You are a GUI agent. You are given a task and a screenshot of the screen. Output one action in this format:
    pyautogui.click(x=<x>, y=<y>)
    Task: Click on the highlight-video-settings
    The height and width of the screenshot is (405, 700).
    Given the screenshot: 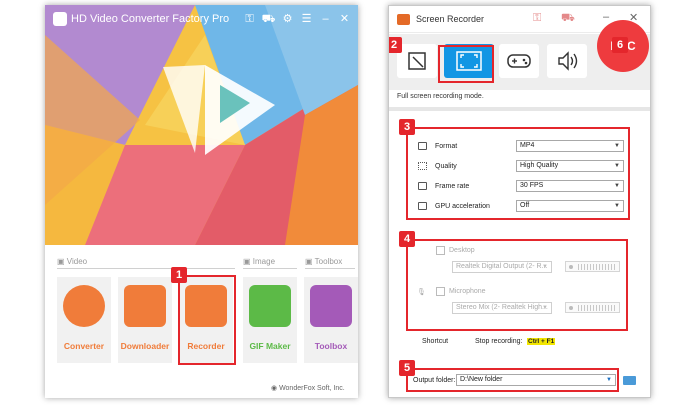 What is the action you would take?
    pyautogui.click(x=518, y=173)
    